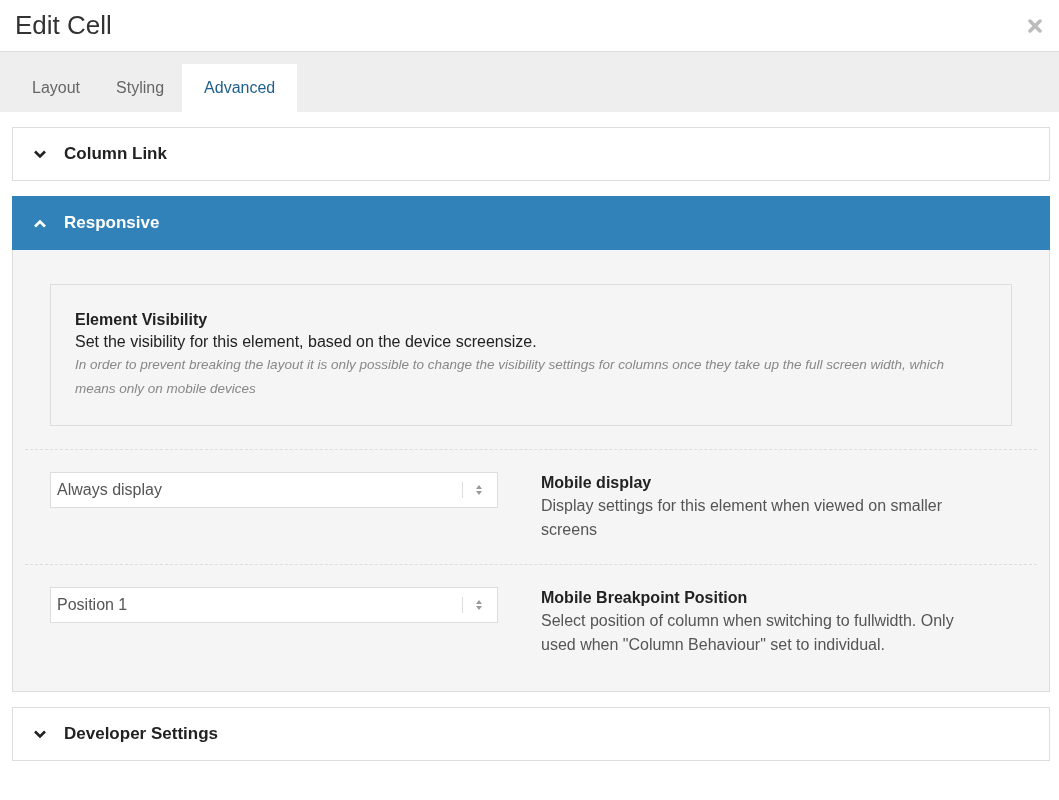 This screenshot has width=1059, height=800. What do you see at coordinates (597, 483) in the screenshot?
I see `setting-label: Mobile display` at bounding box center [597, 483].